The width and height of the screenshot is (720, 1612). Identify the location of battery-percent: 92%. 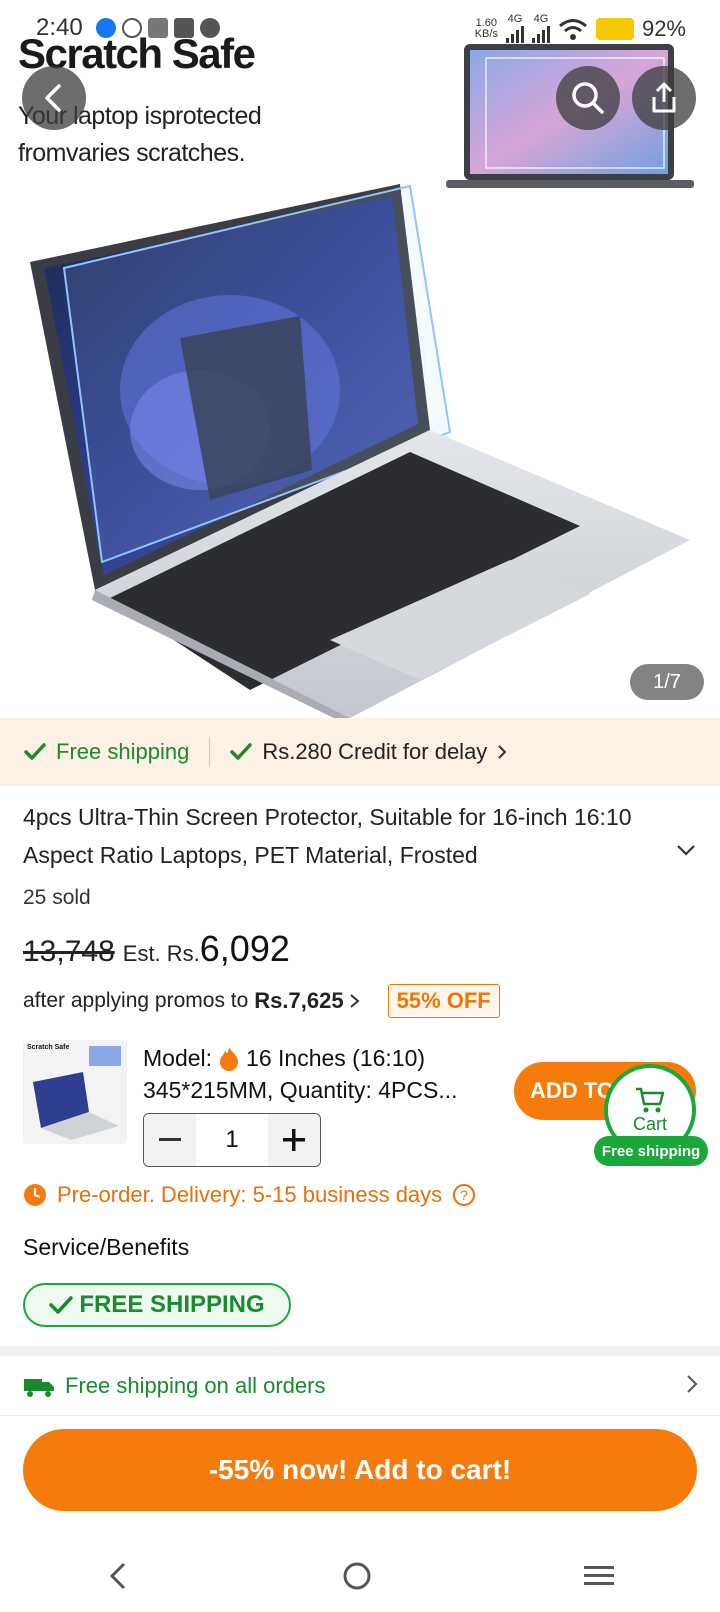
(663, 28).